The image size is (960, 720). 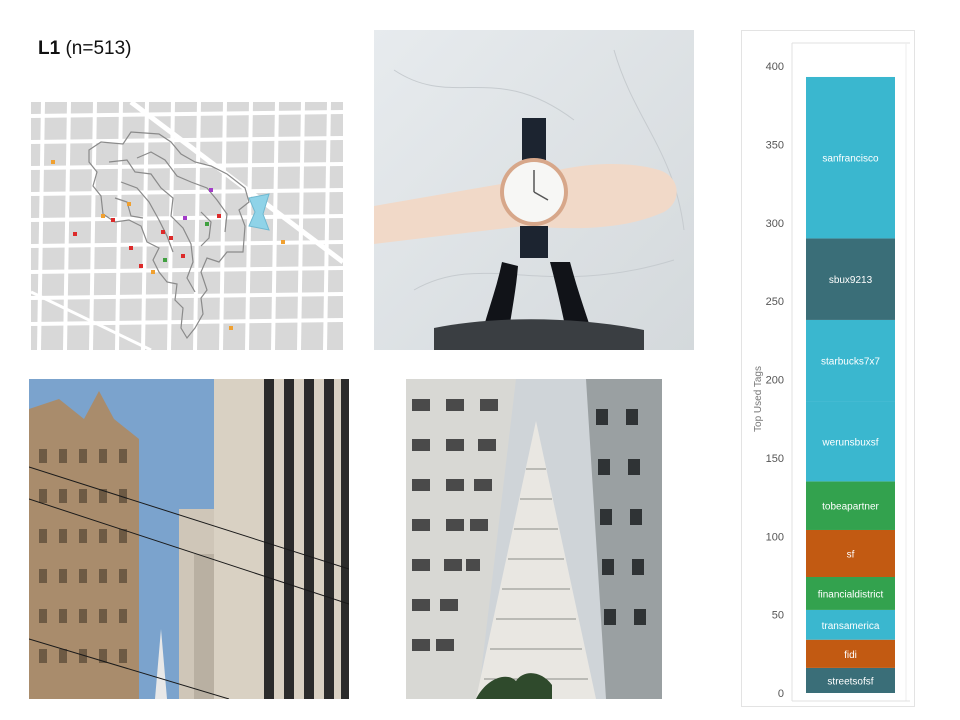 I want to click on historic-building-photo, so click(x=189, y=539).